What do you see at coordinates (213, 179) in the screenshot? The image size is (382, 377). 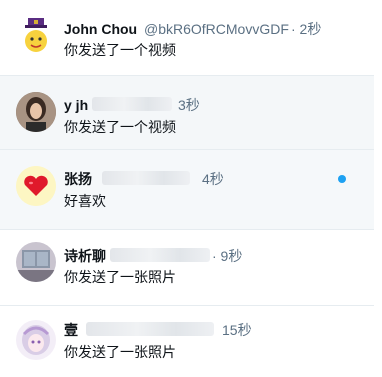 I see `conversation-time: 4秒` at bounding box center [213, 179].